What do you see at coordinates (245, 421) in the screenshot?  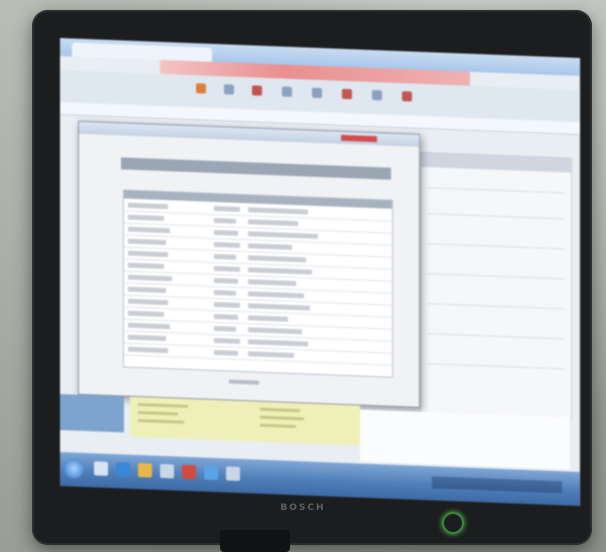 I see `event-panel` at bounding box center [245, 421].